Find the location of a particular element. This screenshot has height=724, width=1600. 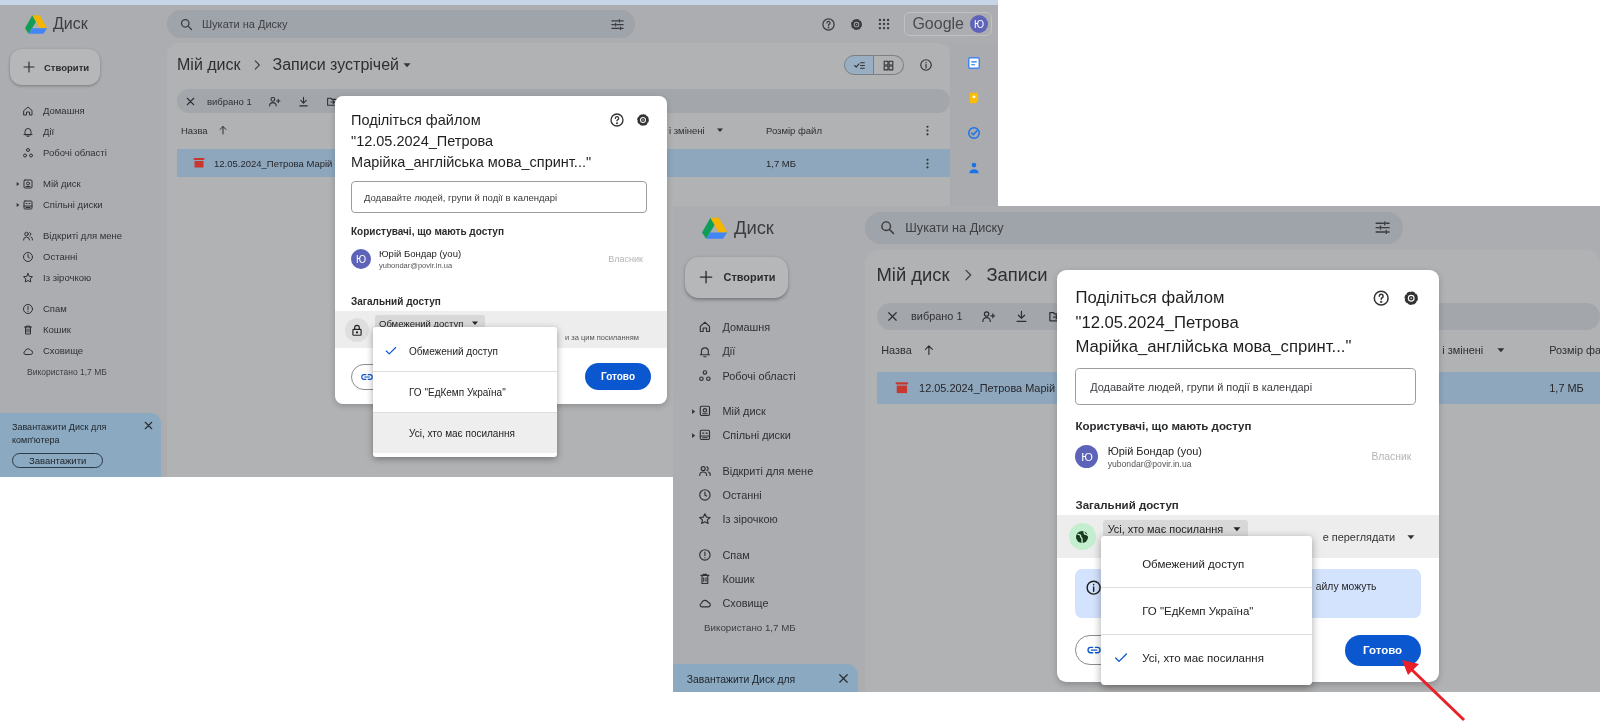

star-icon is located at coordinates (705, 519).